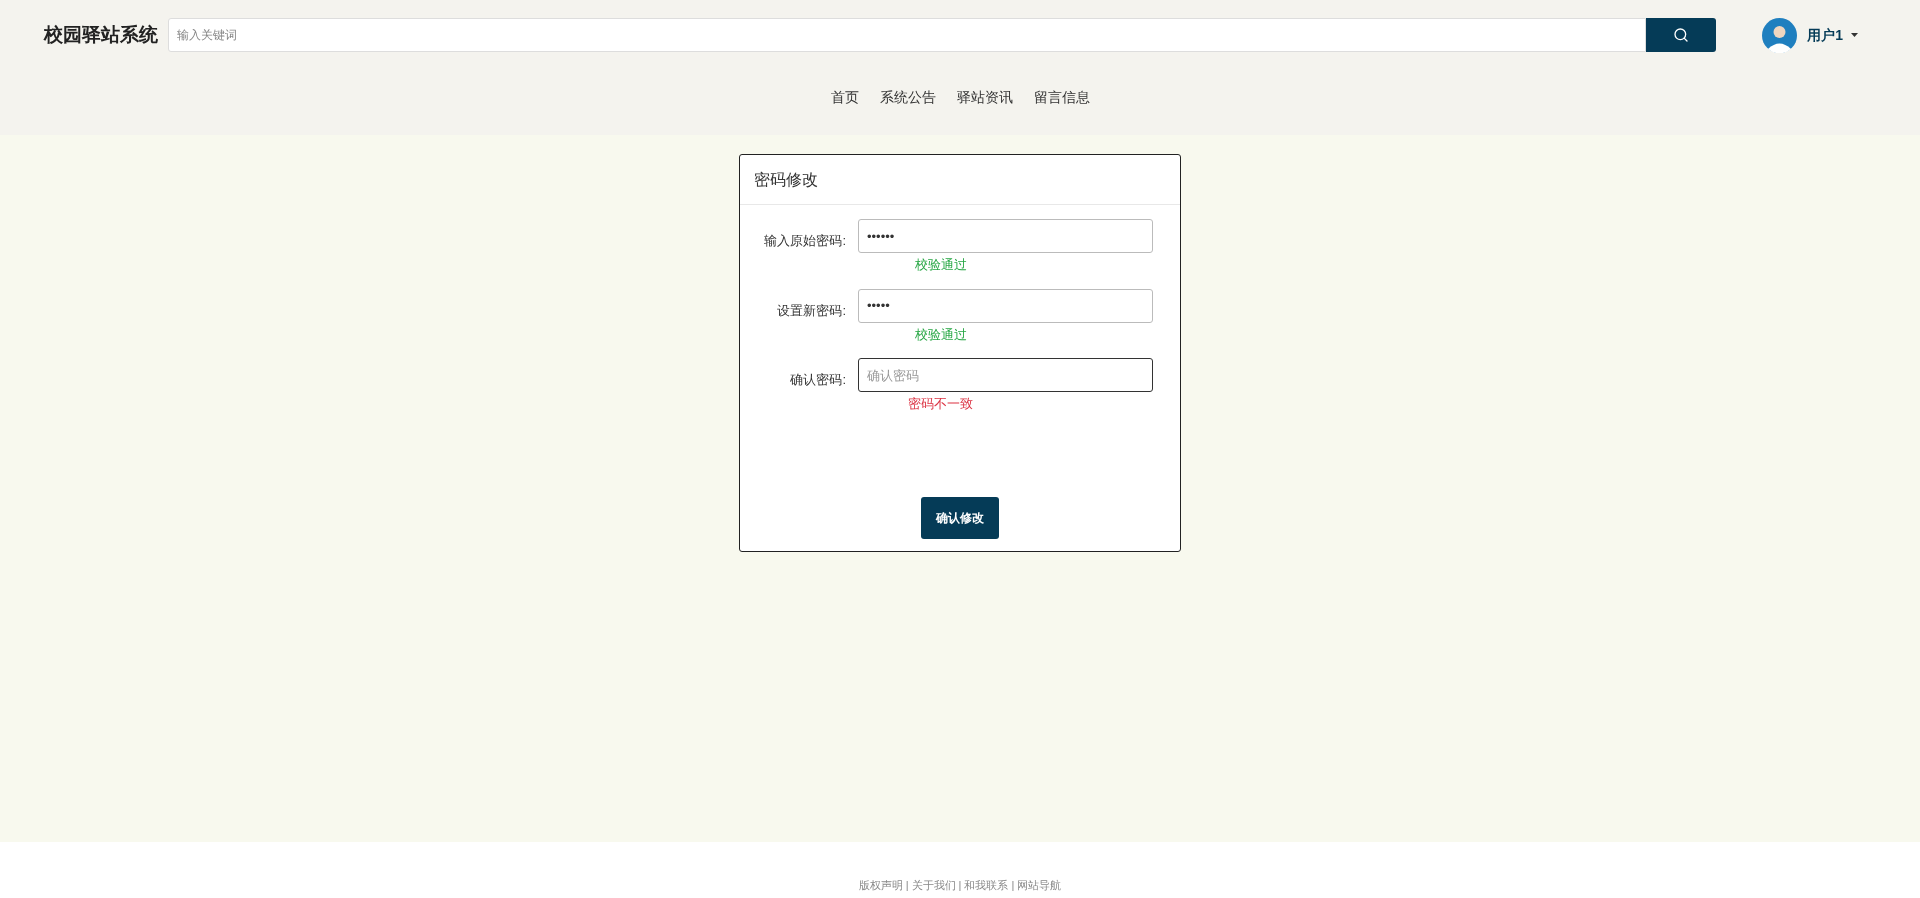 This screenshot has height=898, width=1920. I want to click on nav-link: 首页, so click(844, 97).